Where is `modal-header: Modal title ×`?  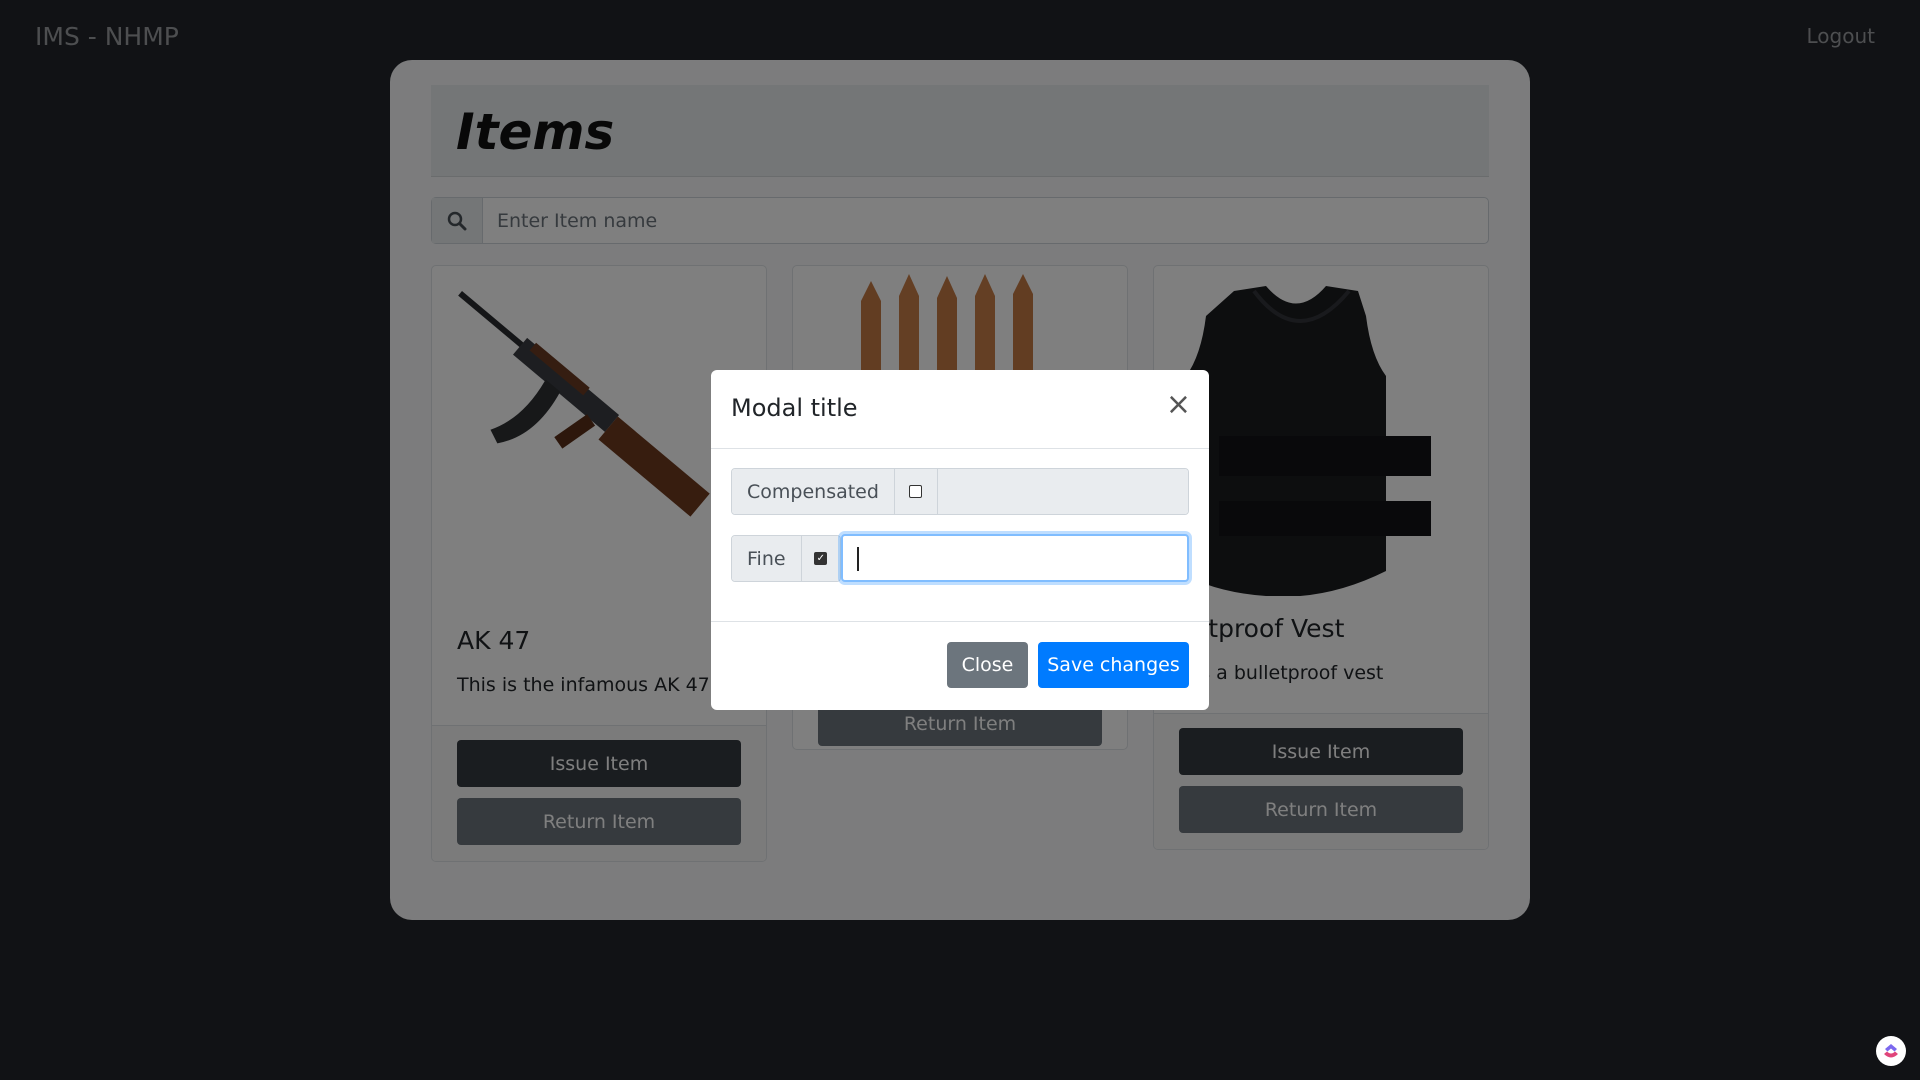 modal-header: Modal title × is located at coordinates (960, 409).